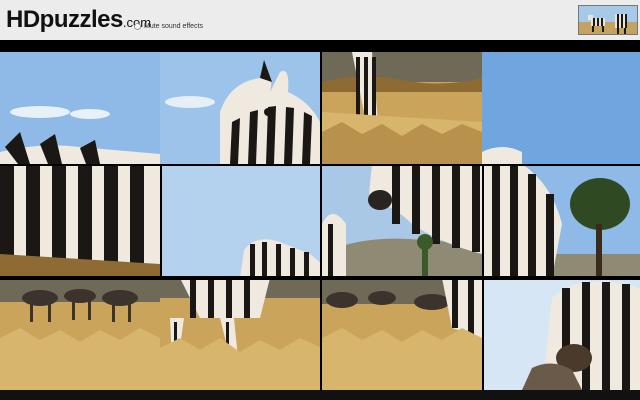 The width and height of the screenshot is (640, 400). Describe the element at coordinates (402, 108) in the screenshot. I see `tile-r1c3` at that location.